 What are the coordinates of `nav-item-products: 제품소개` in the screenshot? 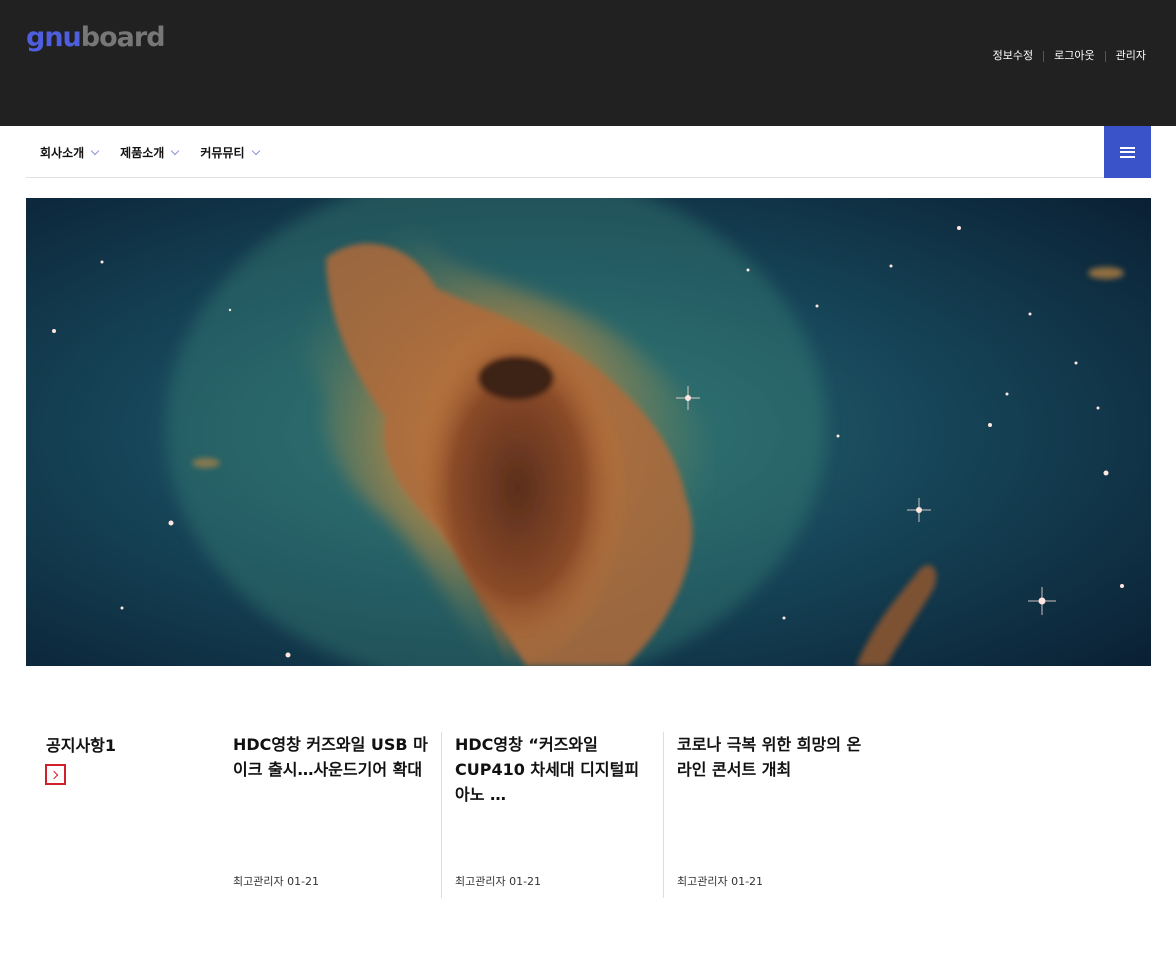 It's located at (150, 152).